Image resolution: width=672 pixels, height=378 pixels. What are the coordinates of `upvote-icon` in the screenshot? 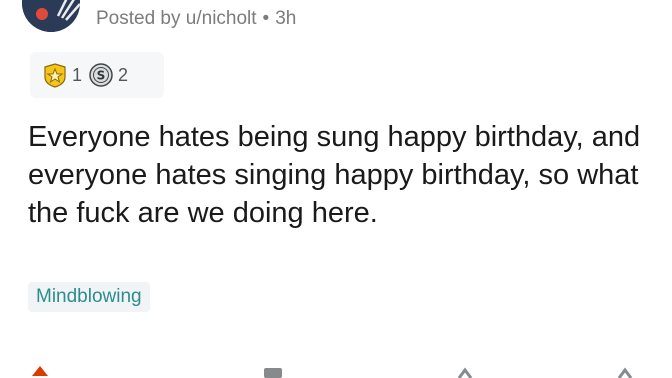 It's located at (40, 371).